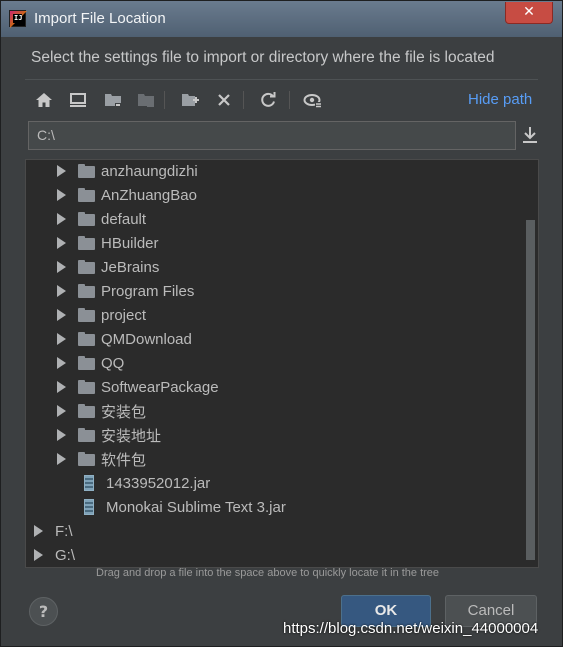 Image resolution: width=563 pixels, height=647 pixels. I want to click on tree-item-label: Program Files, so click(148, 291).